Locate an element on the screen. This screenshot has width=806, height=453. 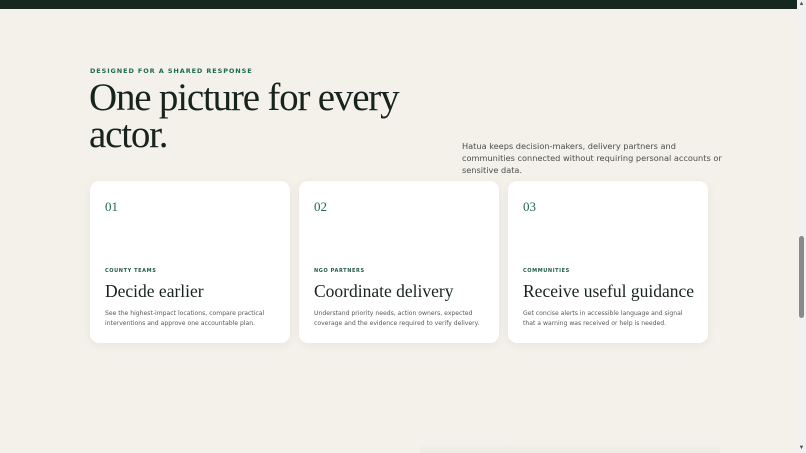
card-title: Decide earlier is located at coordinates (154, 291).